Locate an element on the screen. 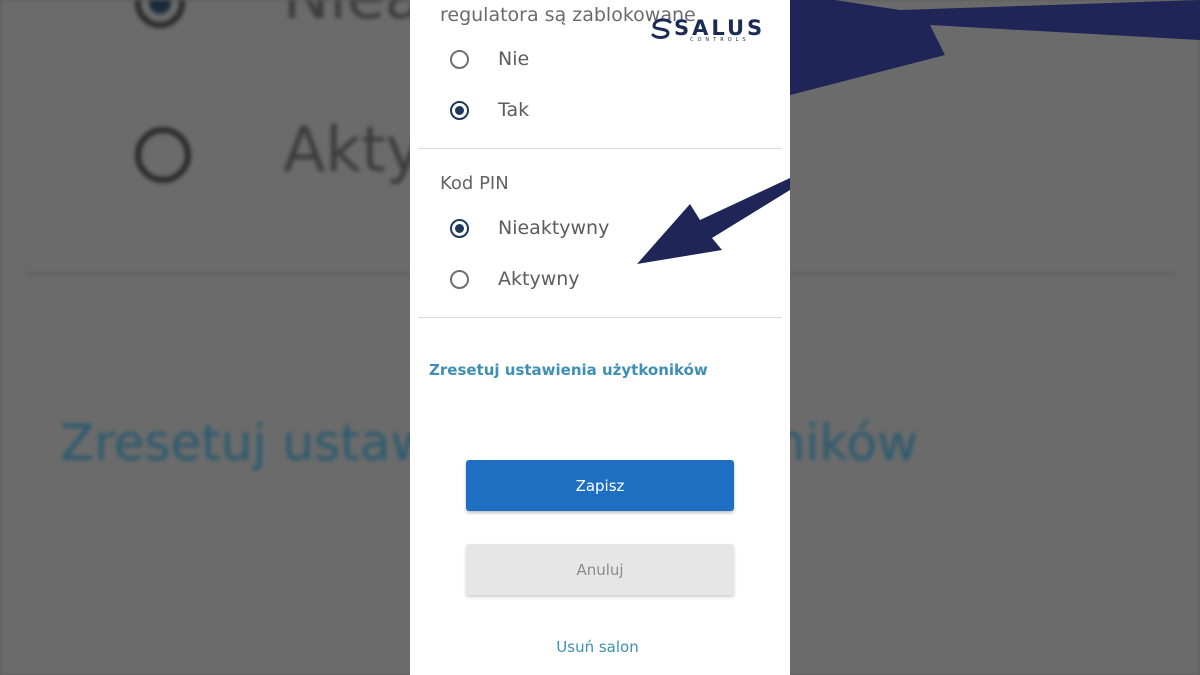 The image size is (1200, 675). lock-option-no: Nie is located at coordinates (489, 59).